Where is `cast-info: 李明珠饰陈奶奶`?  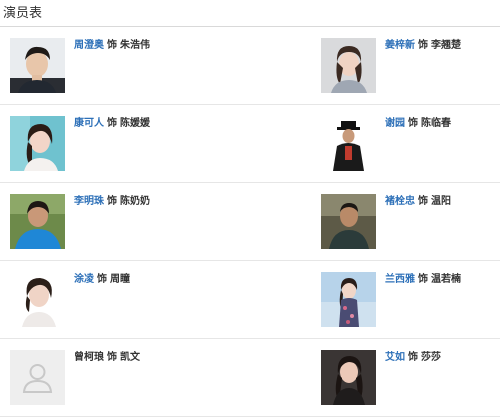
cast-info: 李明珠饰陈奶奶 is located at coordinates (112, 202).